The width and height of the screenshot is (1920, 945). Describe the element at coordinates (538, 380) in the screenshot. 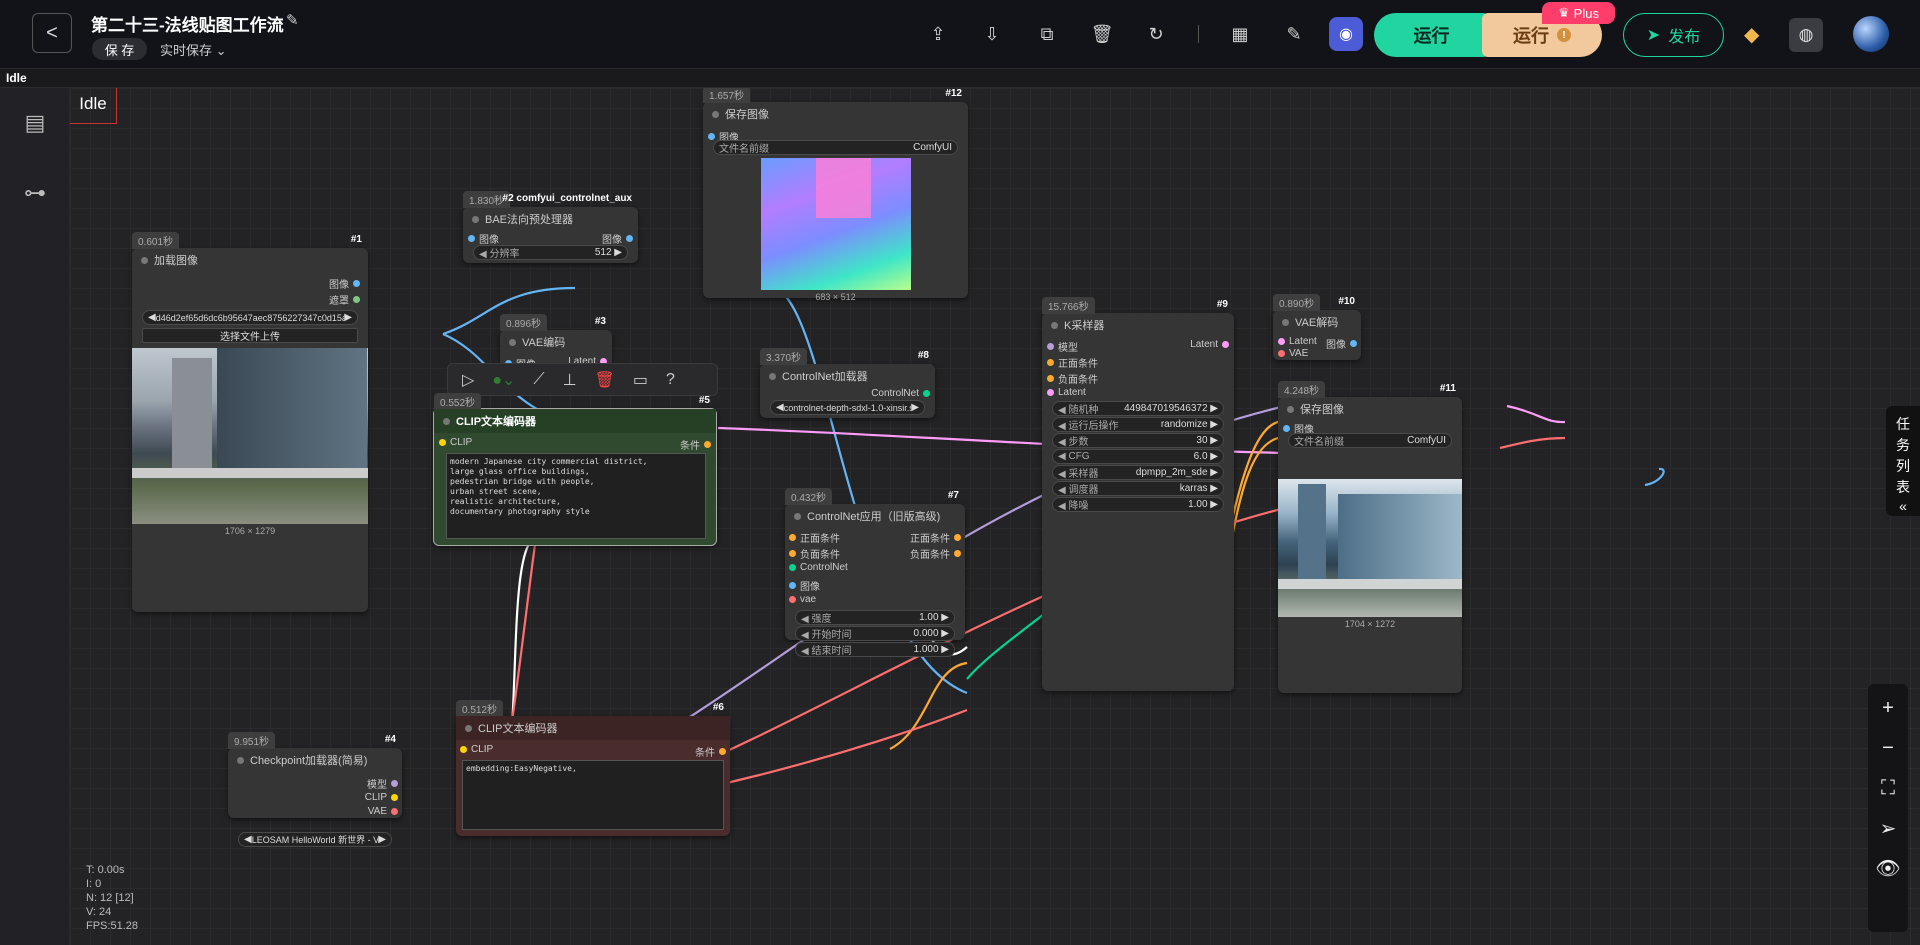

I see `bypass-icon: ⟋` at that location.